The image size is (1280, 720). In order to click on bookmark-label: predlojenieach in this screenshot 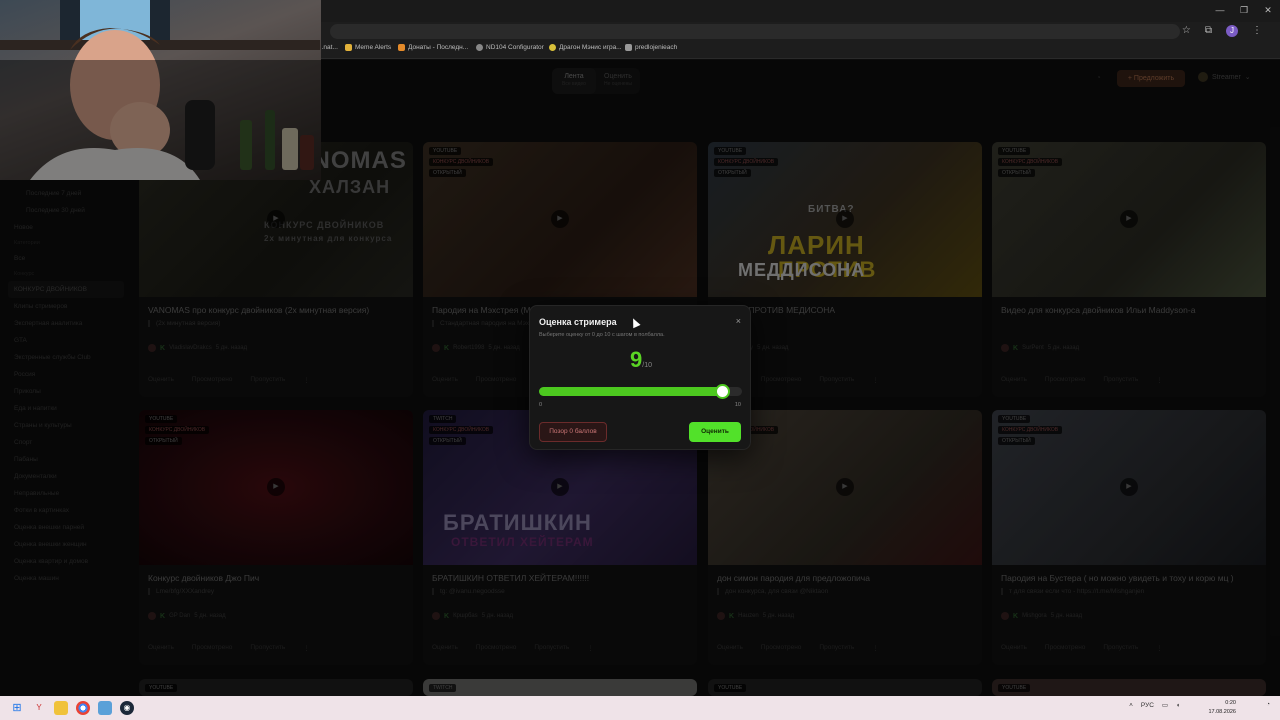, I will do `click(656, 47)`.